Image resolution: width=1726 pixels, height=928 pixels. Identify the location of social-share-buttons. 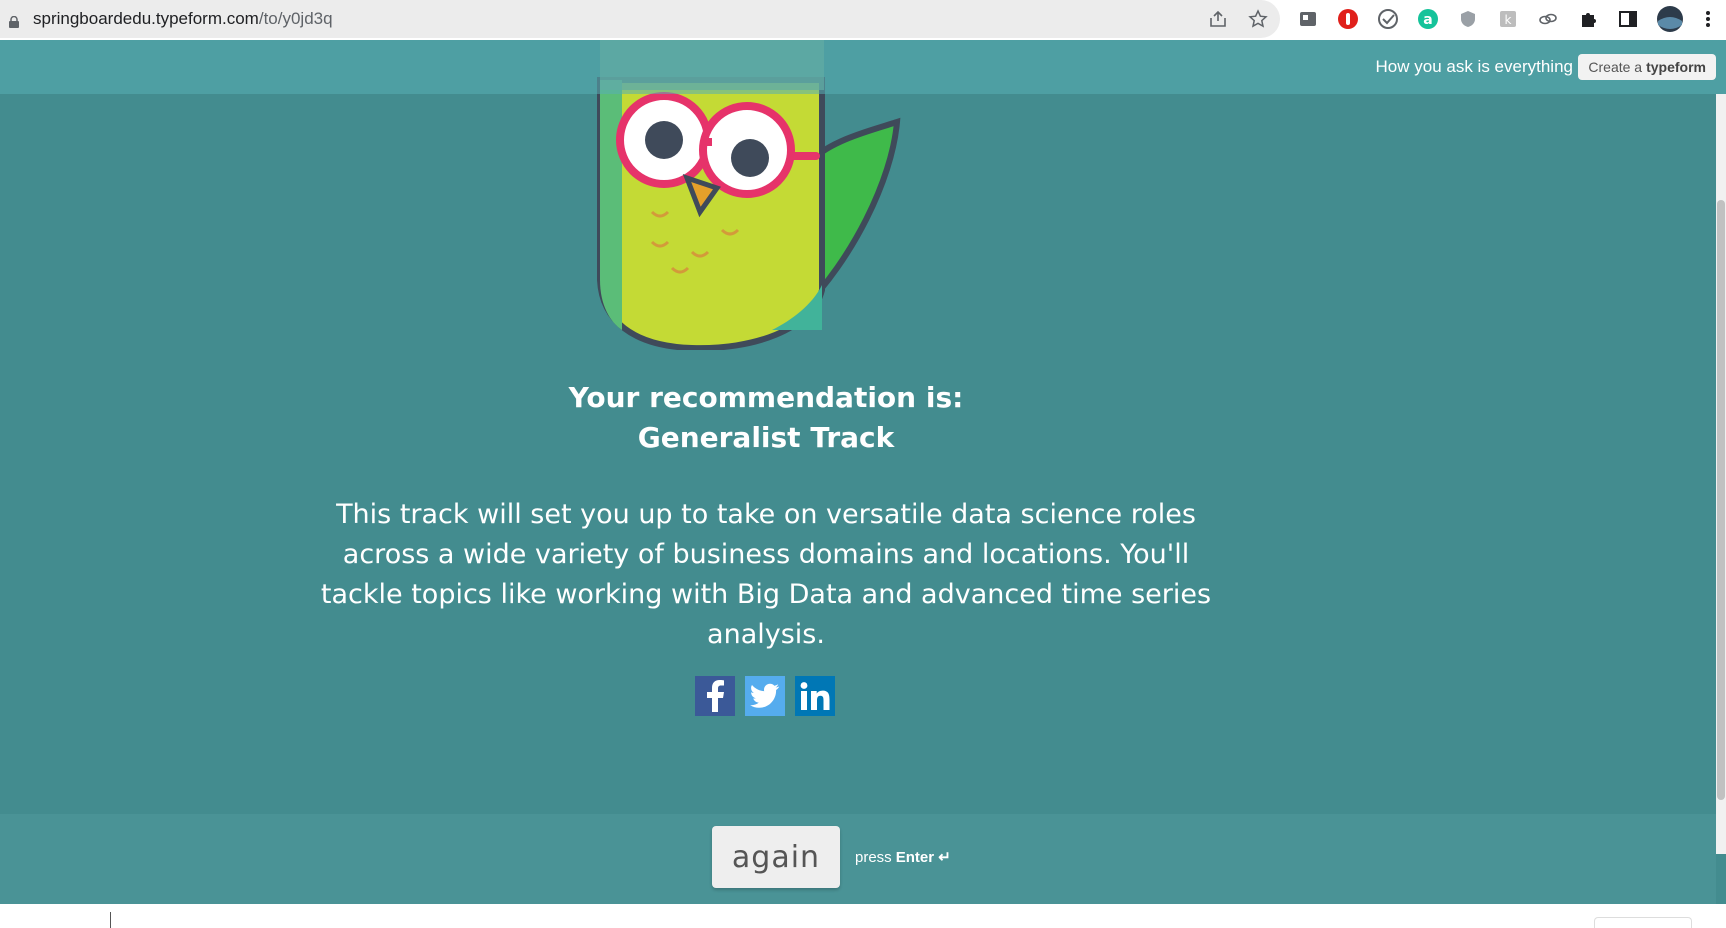
(765, 696).